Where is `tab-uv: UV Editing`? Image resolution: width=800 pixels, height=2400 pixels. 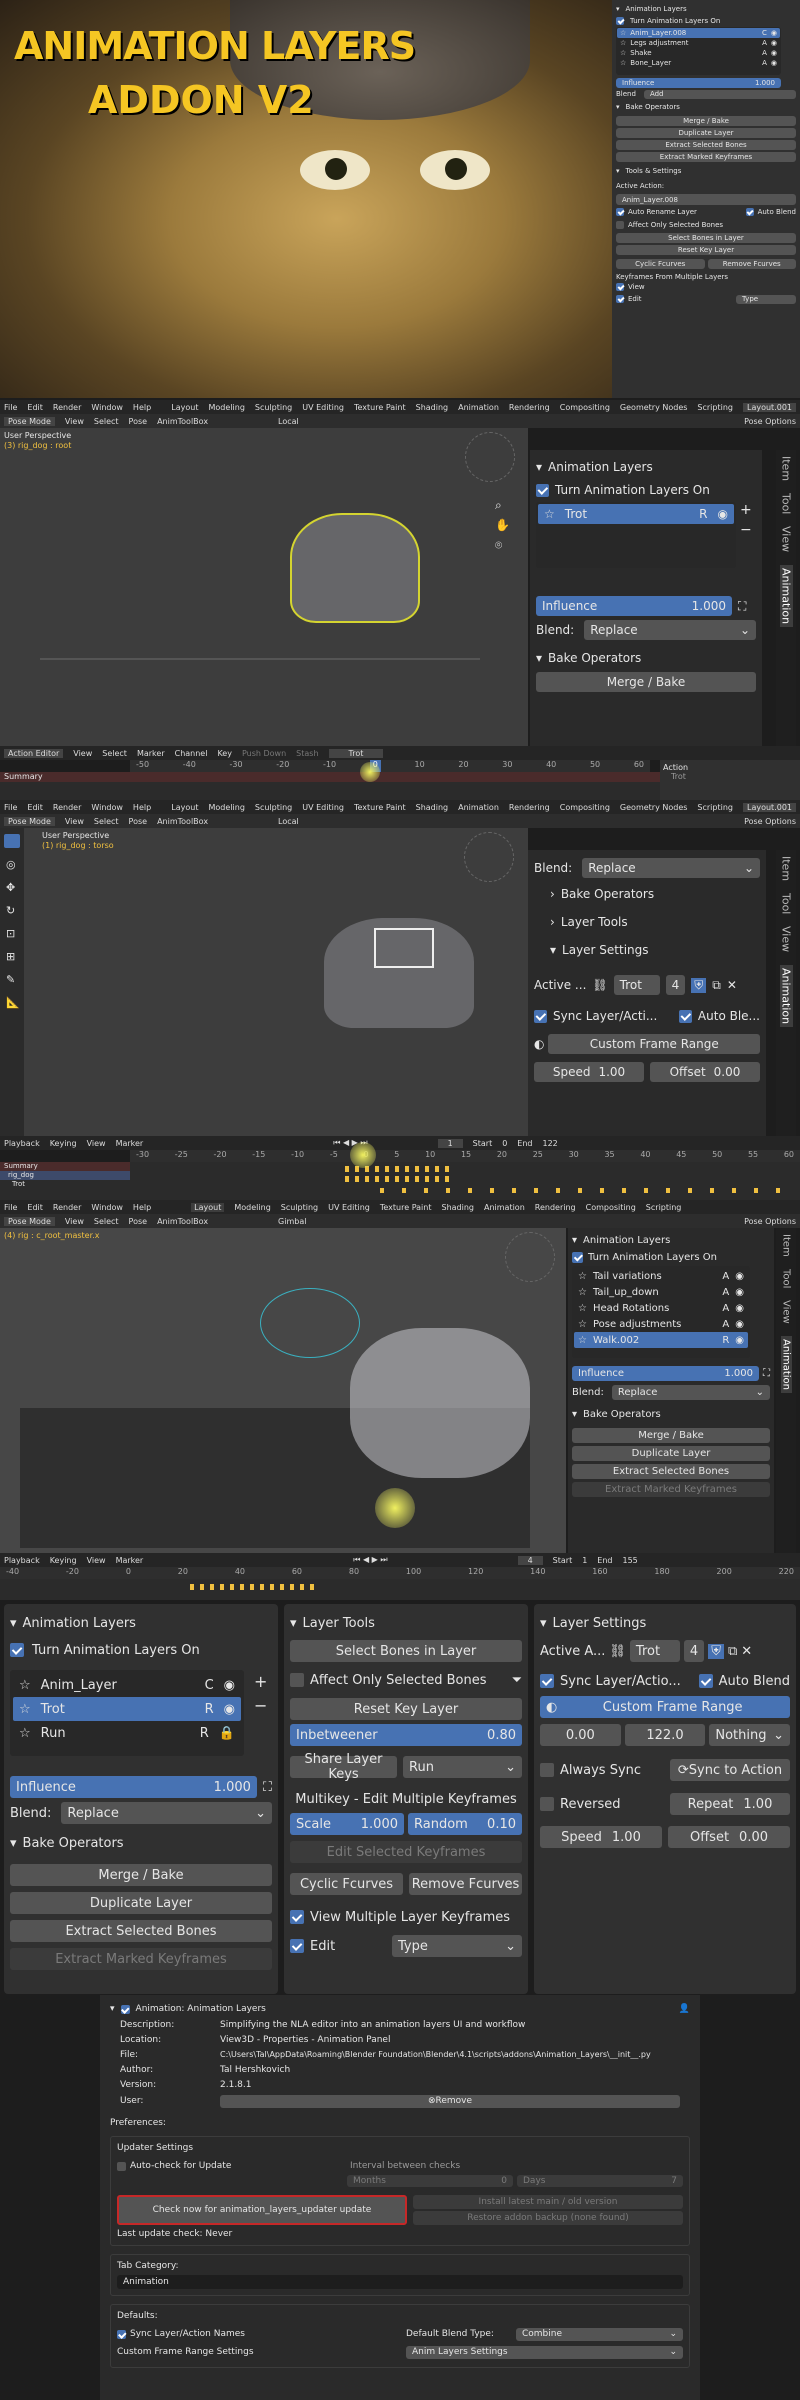
tab-uv: UV Editing is located at coordinates (323, 807).